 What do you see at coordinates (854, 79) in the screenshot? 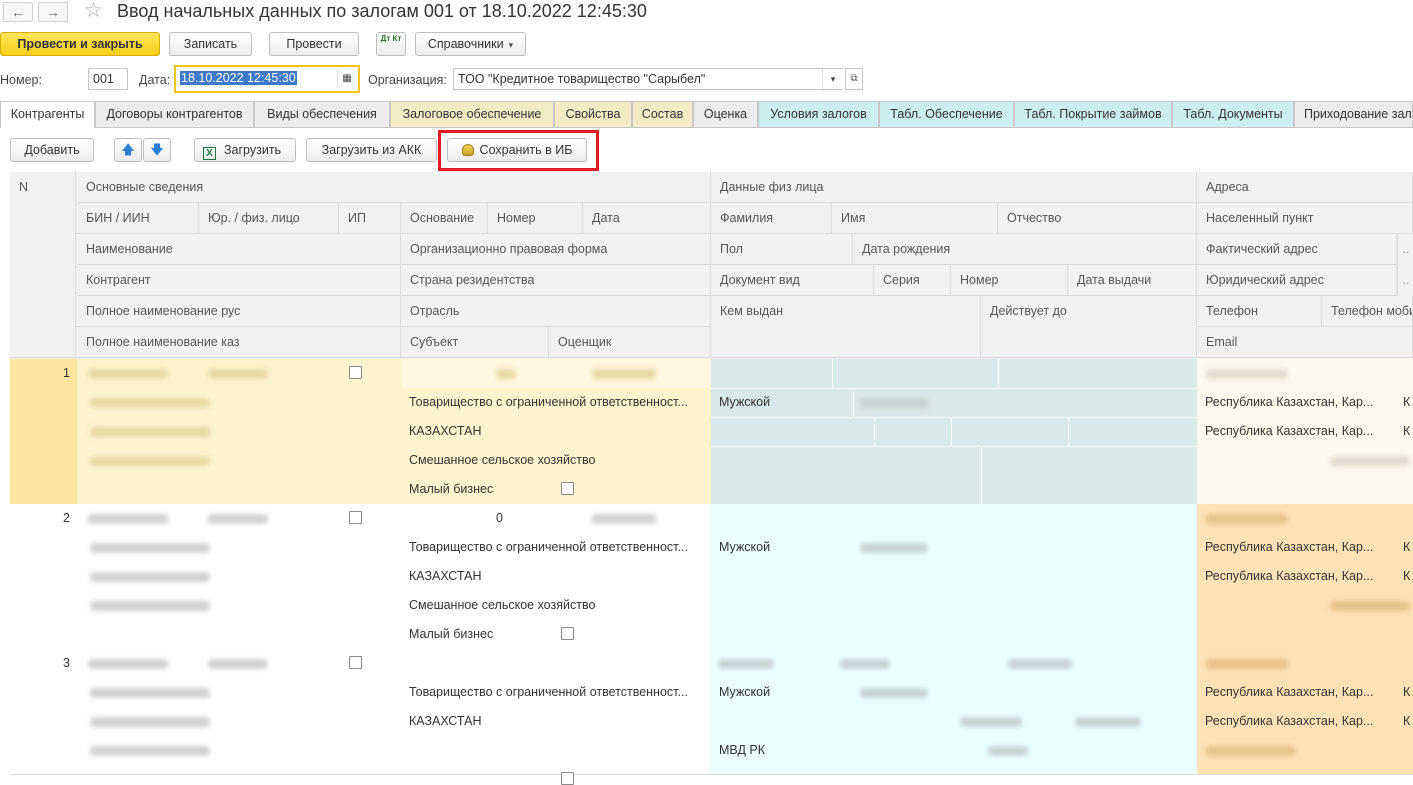
I see `open-link-icon: ⧉` at bounding box center [854, 79].